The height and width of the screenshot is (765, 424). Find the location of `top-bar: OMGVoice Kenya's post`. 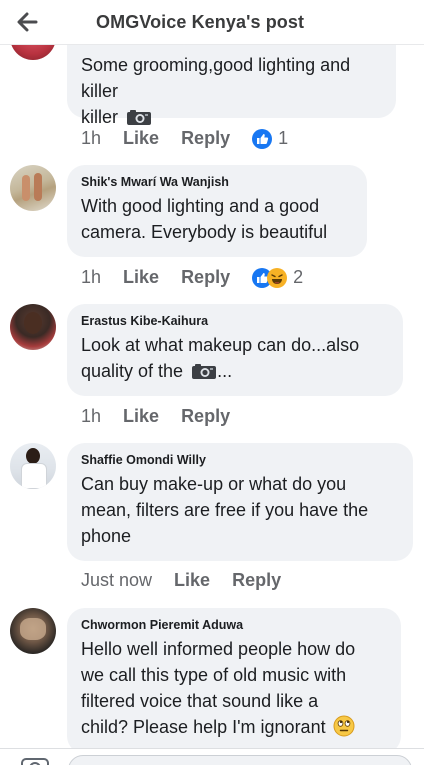

top-bar: OMGVoice Kenya's post is located at coordinates (212, 22).